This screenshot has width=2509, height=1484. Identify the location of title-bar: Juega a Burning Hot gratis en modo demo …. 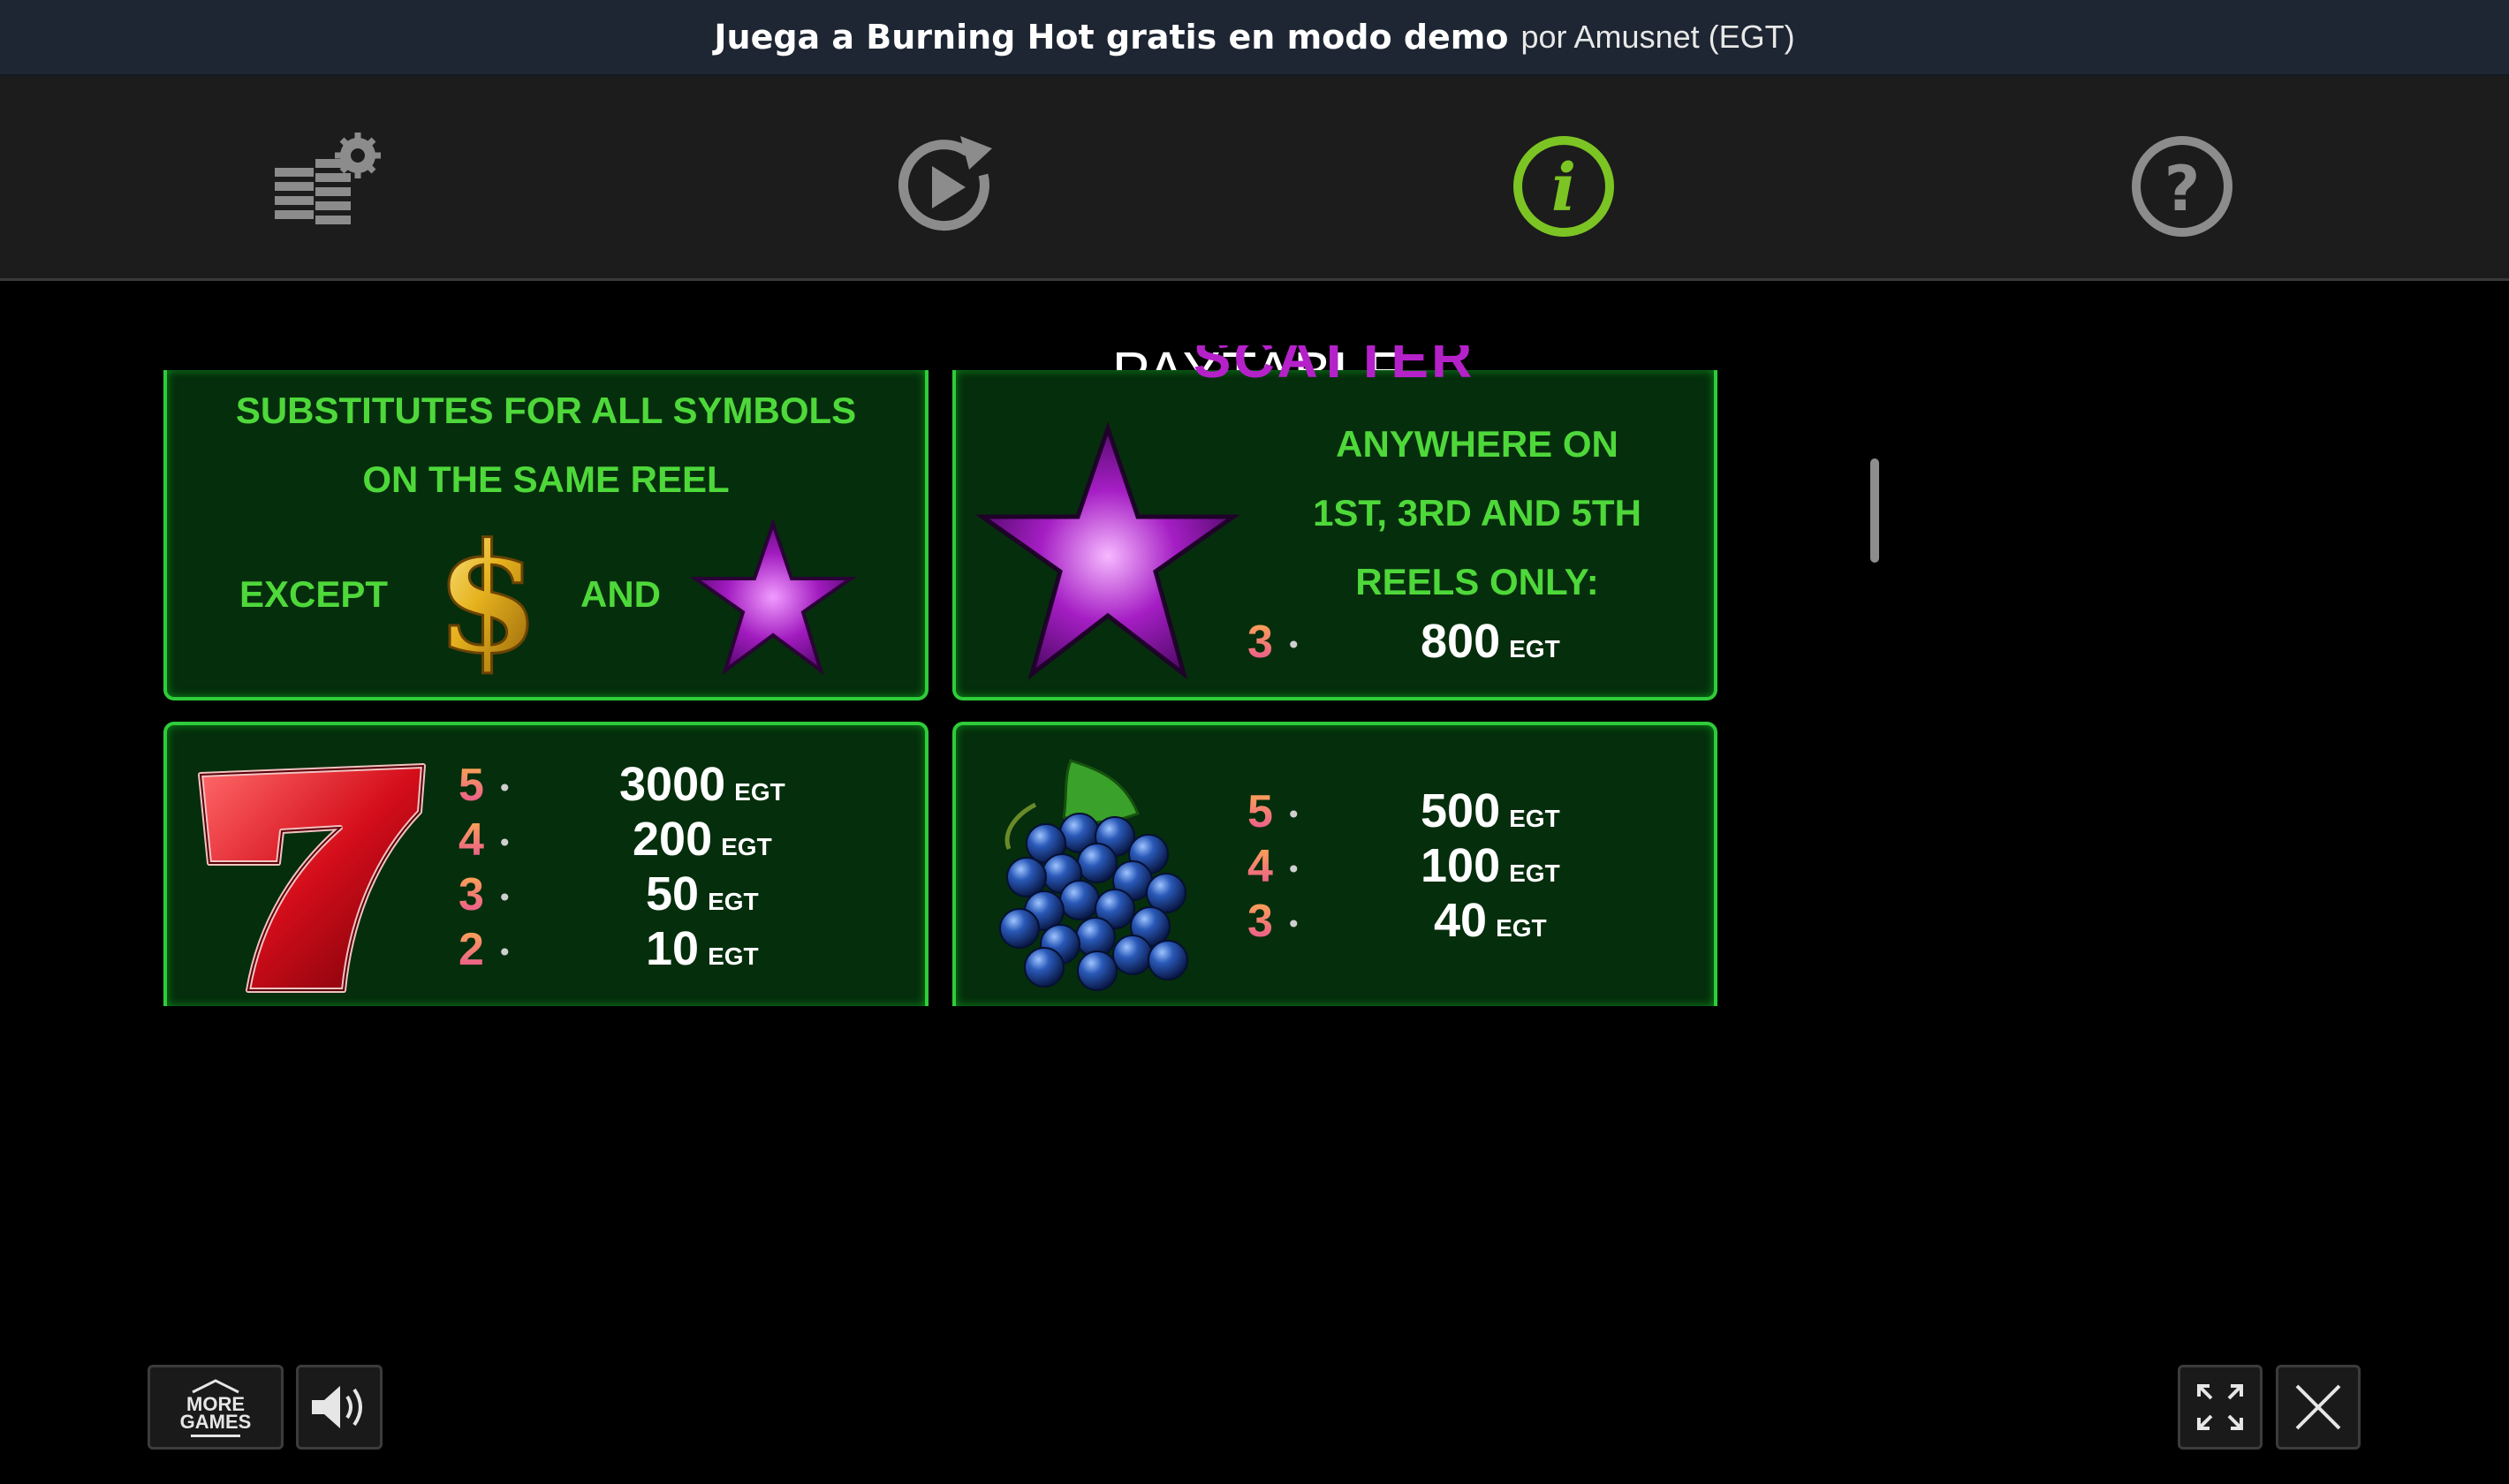
(1255, 38).